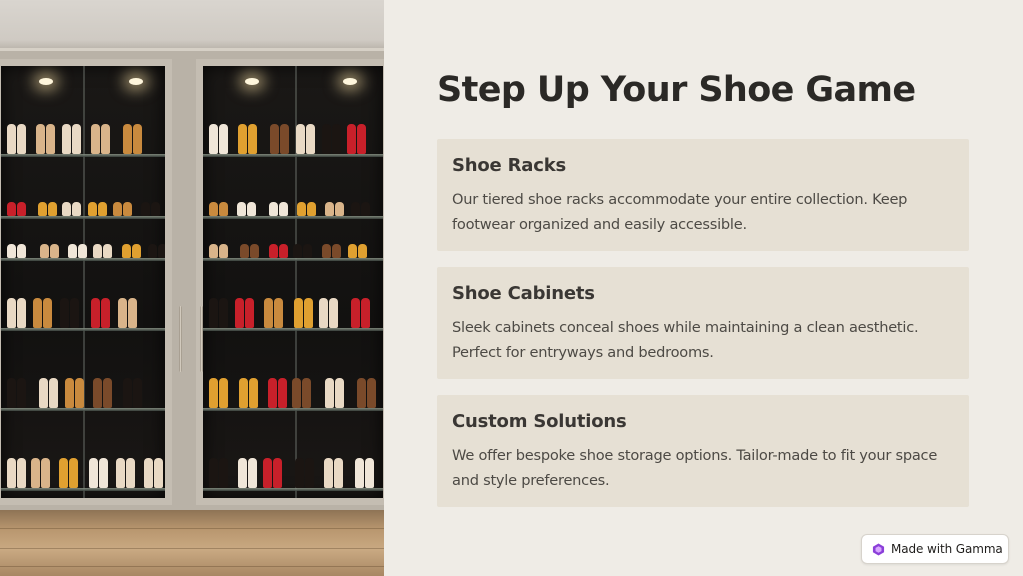 This screenshot has height=576, width=1023. What do you see at coordinates (180, 339) in the screenshot?
I see `door-handle-left` at bounding box center [180, 339].